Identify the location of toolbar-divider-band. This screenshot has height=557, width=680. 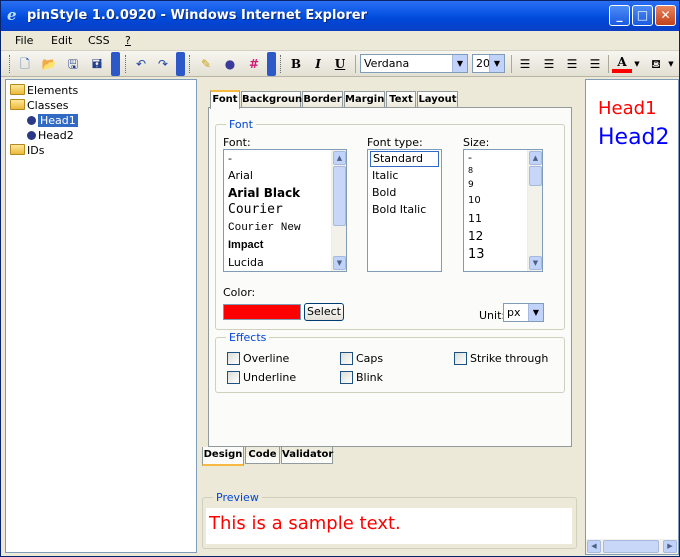
(271, 64).